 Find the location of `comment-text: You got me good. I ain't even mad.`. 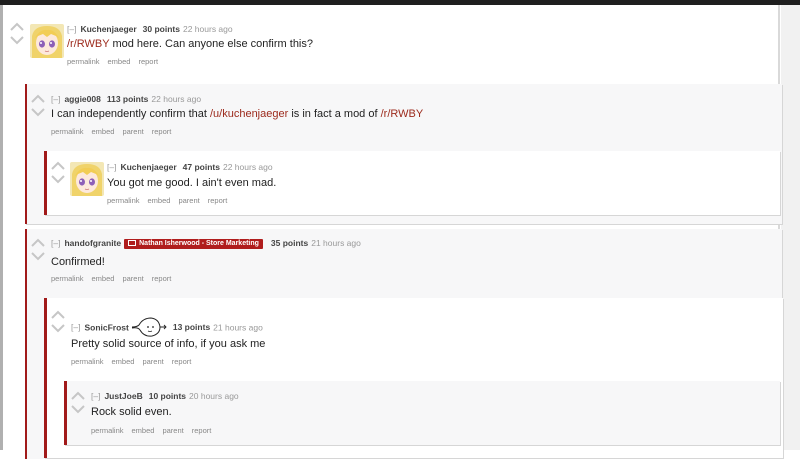

comment-text: You got me good. I ain't even mad. is located at coordinates (192, 183).